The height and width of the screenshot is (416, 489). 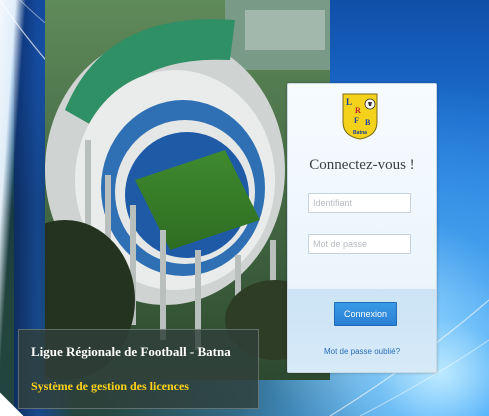 What do you see at coordinates (14, 401) in the screenshot?
I see `corner-decoration` at bounding box center [14, 401].